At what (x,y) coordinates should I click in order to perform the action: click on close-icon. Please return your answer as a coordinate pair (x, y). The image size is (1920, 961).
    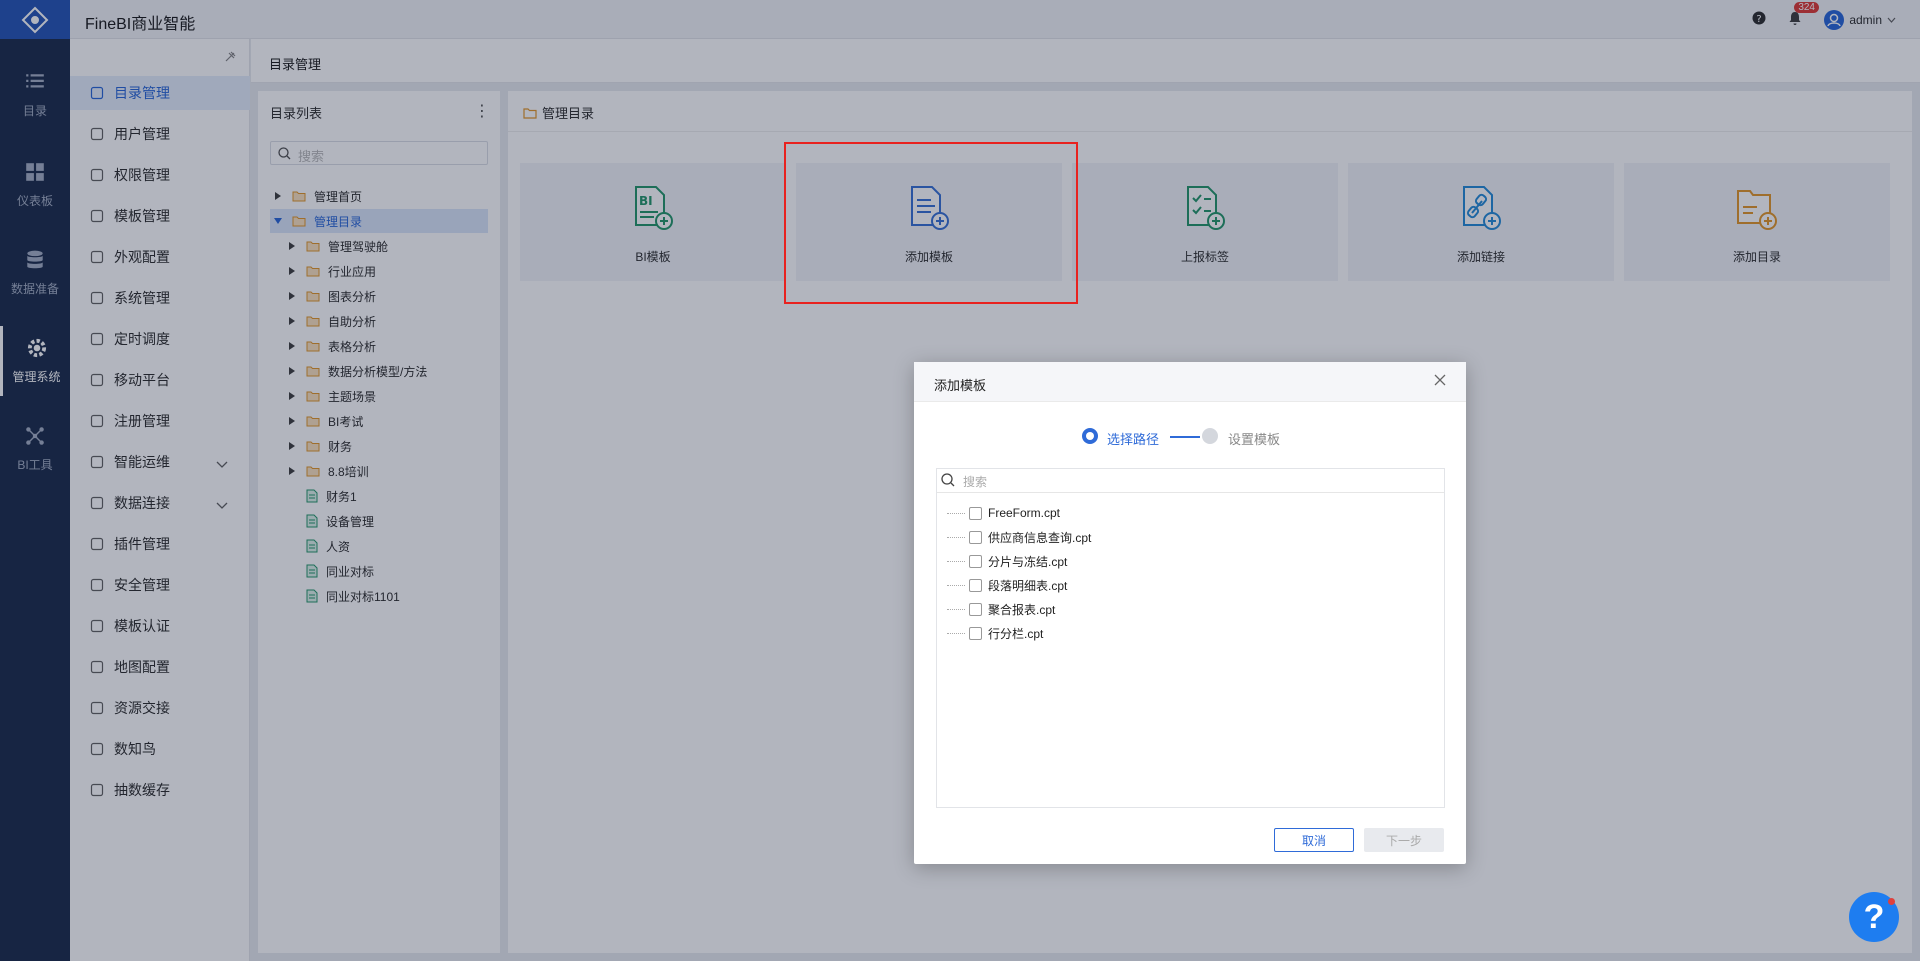
    Looking at the image, I should click on (1440, 381).